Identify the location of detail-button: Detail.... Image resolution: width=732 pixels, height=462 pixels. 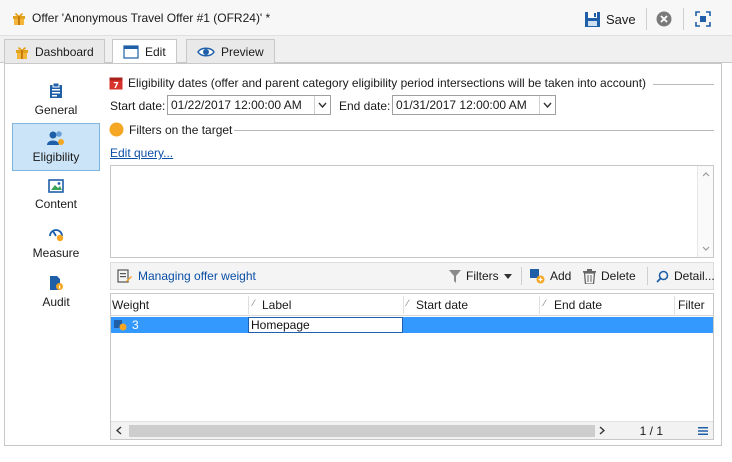
(685, 276).